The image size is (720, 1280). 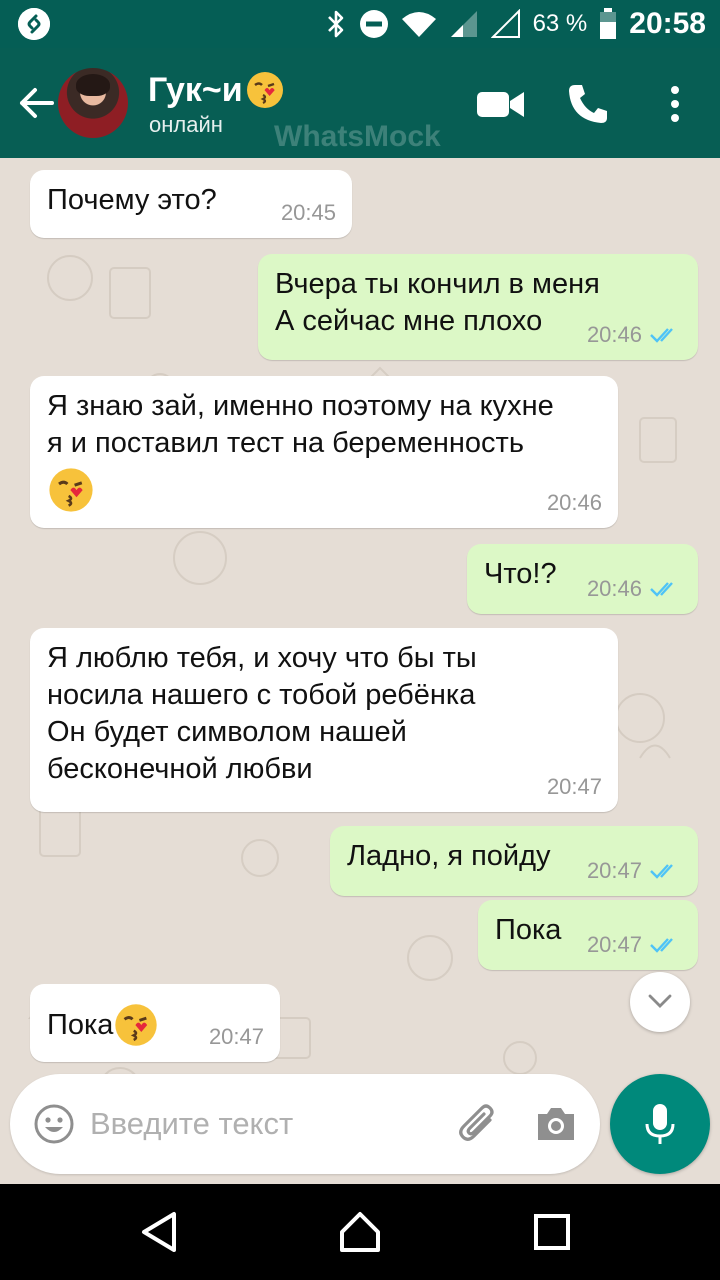 I want to click on microphone-icon, so click(x=660, y=1124).